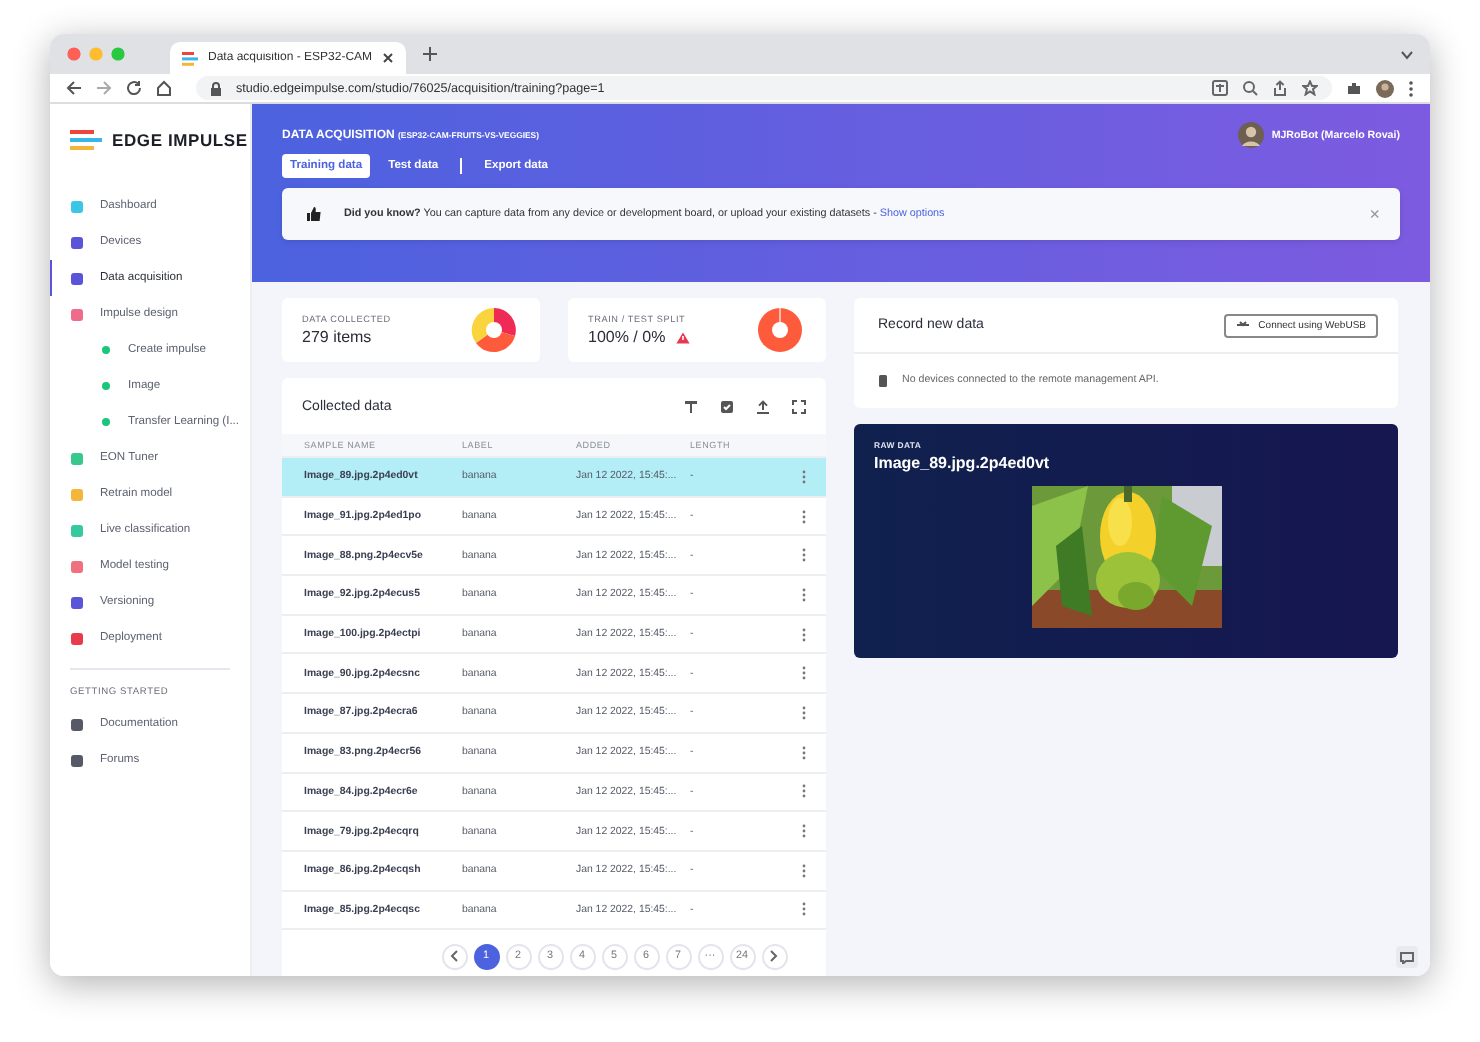 The image size is (1480, 1042). What do you see at coordinates (388, 58) in the screenshot?
I see `close-icon` at bounding box center [388, 58].